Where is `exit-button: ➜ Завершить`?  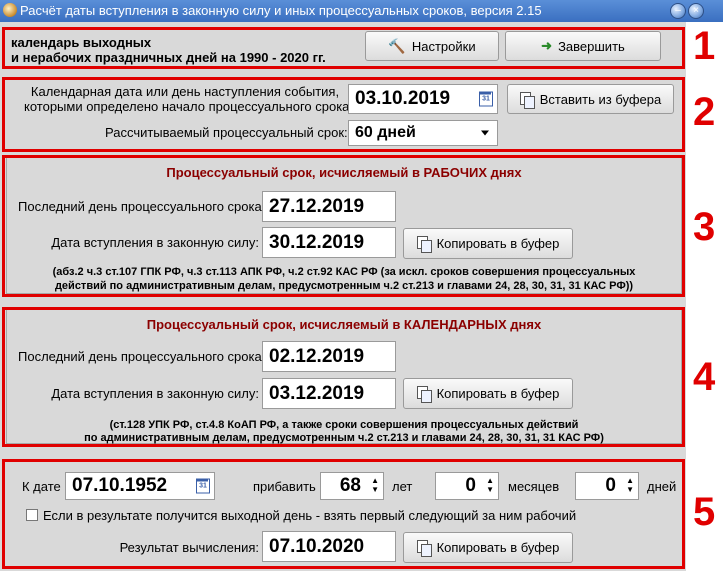 exit-button: ➜ Завершить is located at coordinates (583, 46).